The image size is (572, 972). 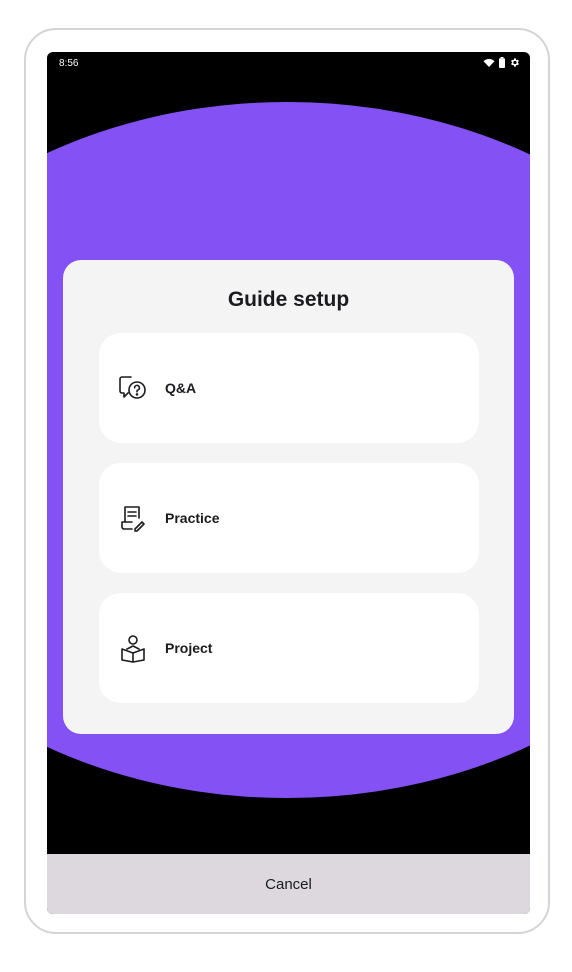 What do you see at coordinates (289, 518) in the screenshot?
I see `option-practice: Practice` at bounding box center [289, 518].